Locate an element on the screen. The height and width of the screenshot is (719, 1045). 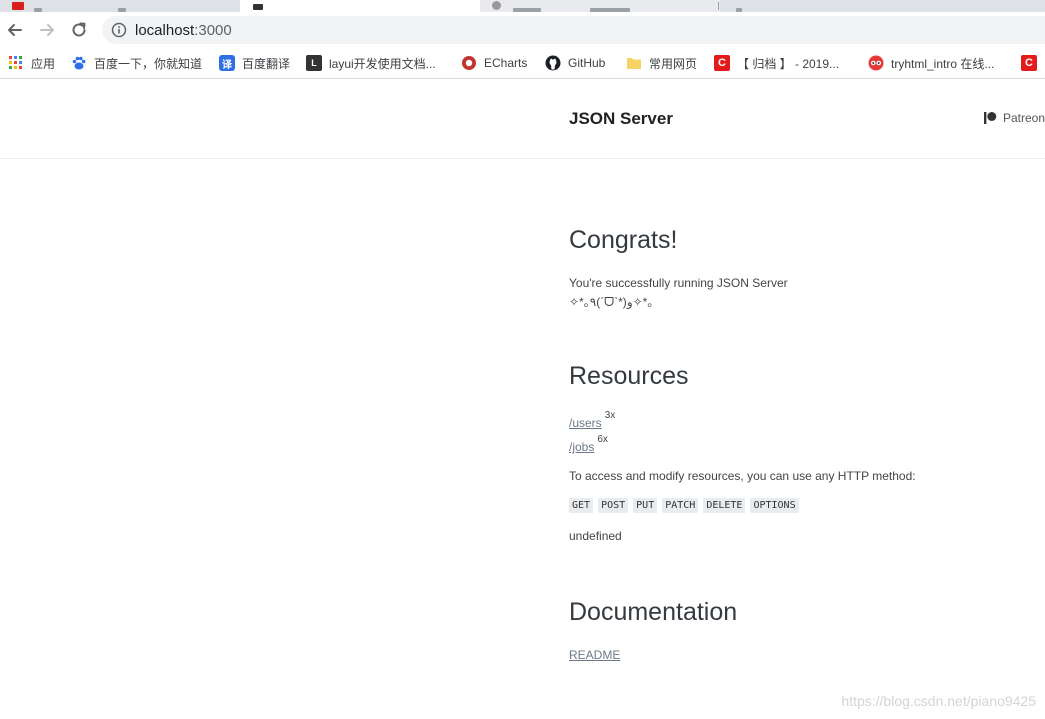
layui-icon: L is located at coordinates (314, 63).